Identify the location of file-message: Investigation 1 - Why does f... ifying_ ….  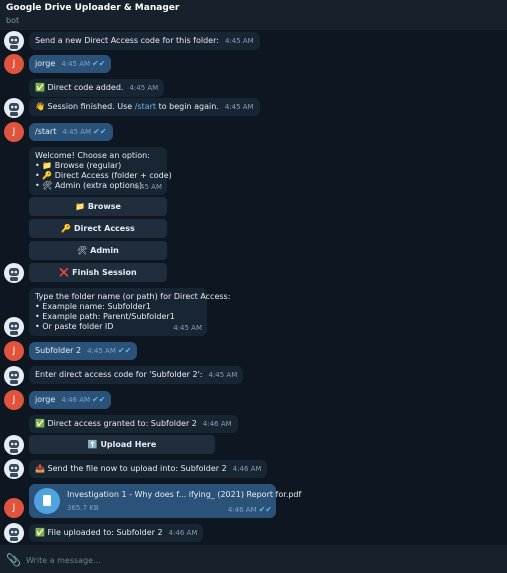
(165, 501).